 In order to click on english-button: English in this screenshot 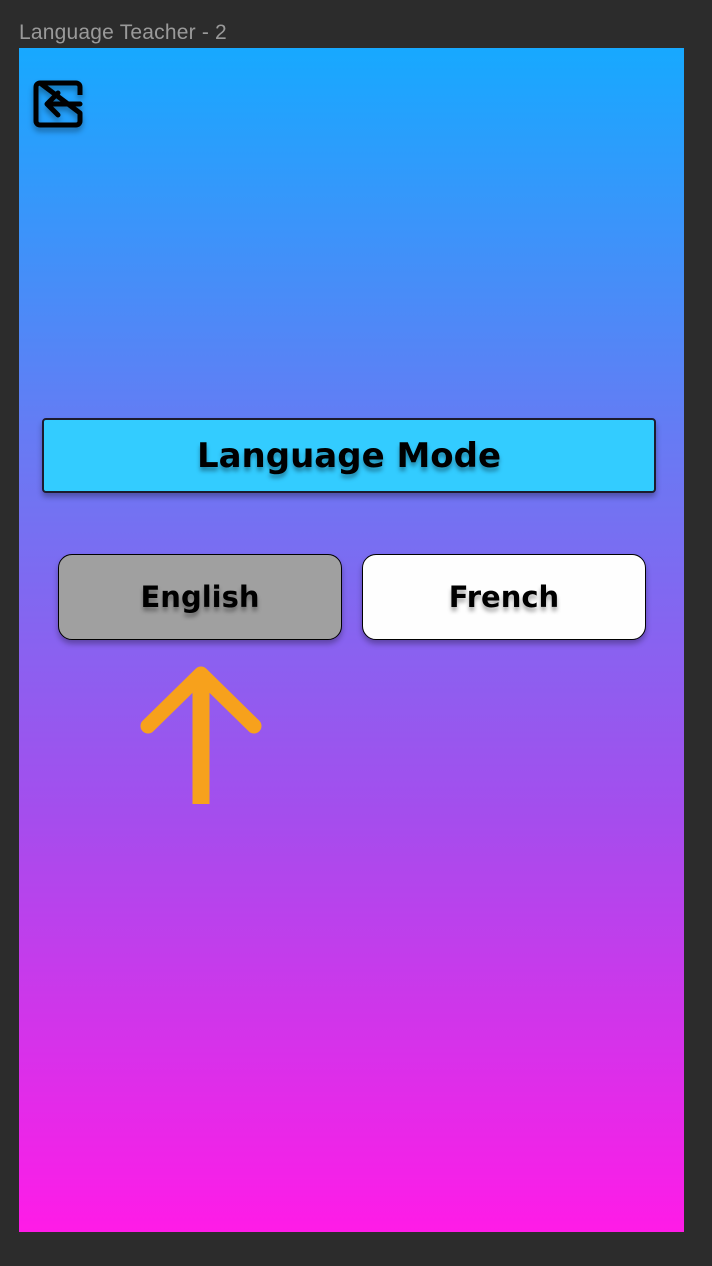, I will do `click(200, 597)`.